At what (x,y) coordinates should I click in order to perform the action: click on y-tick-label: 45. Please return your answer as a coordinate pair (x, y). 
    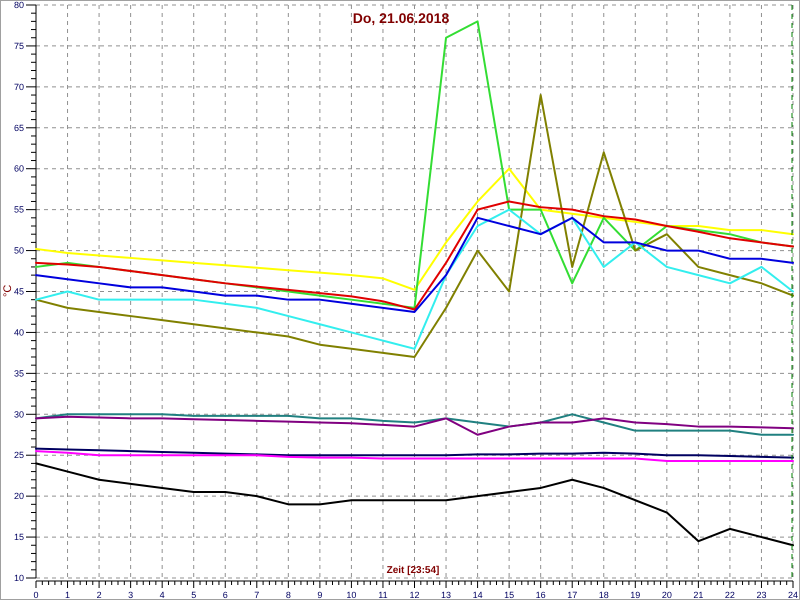
    Looking at the image, I should click on (19, 291).